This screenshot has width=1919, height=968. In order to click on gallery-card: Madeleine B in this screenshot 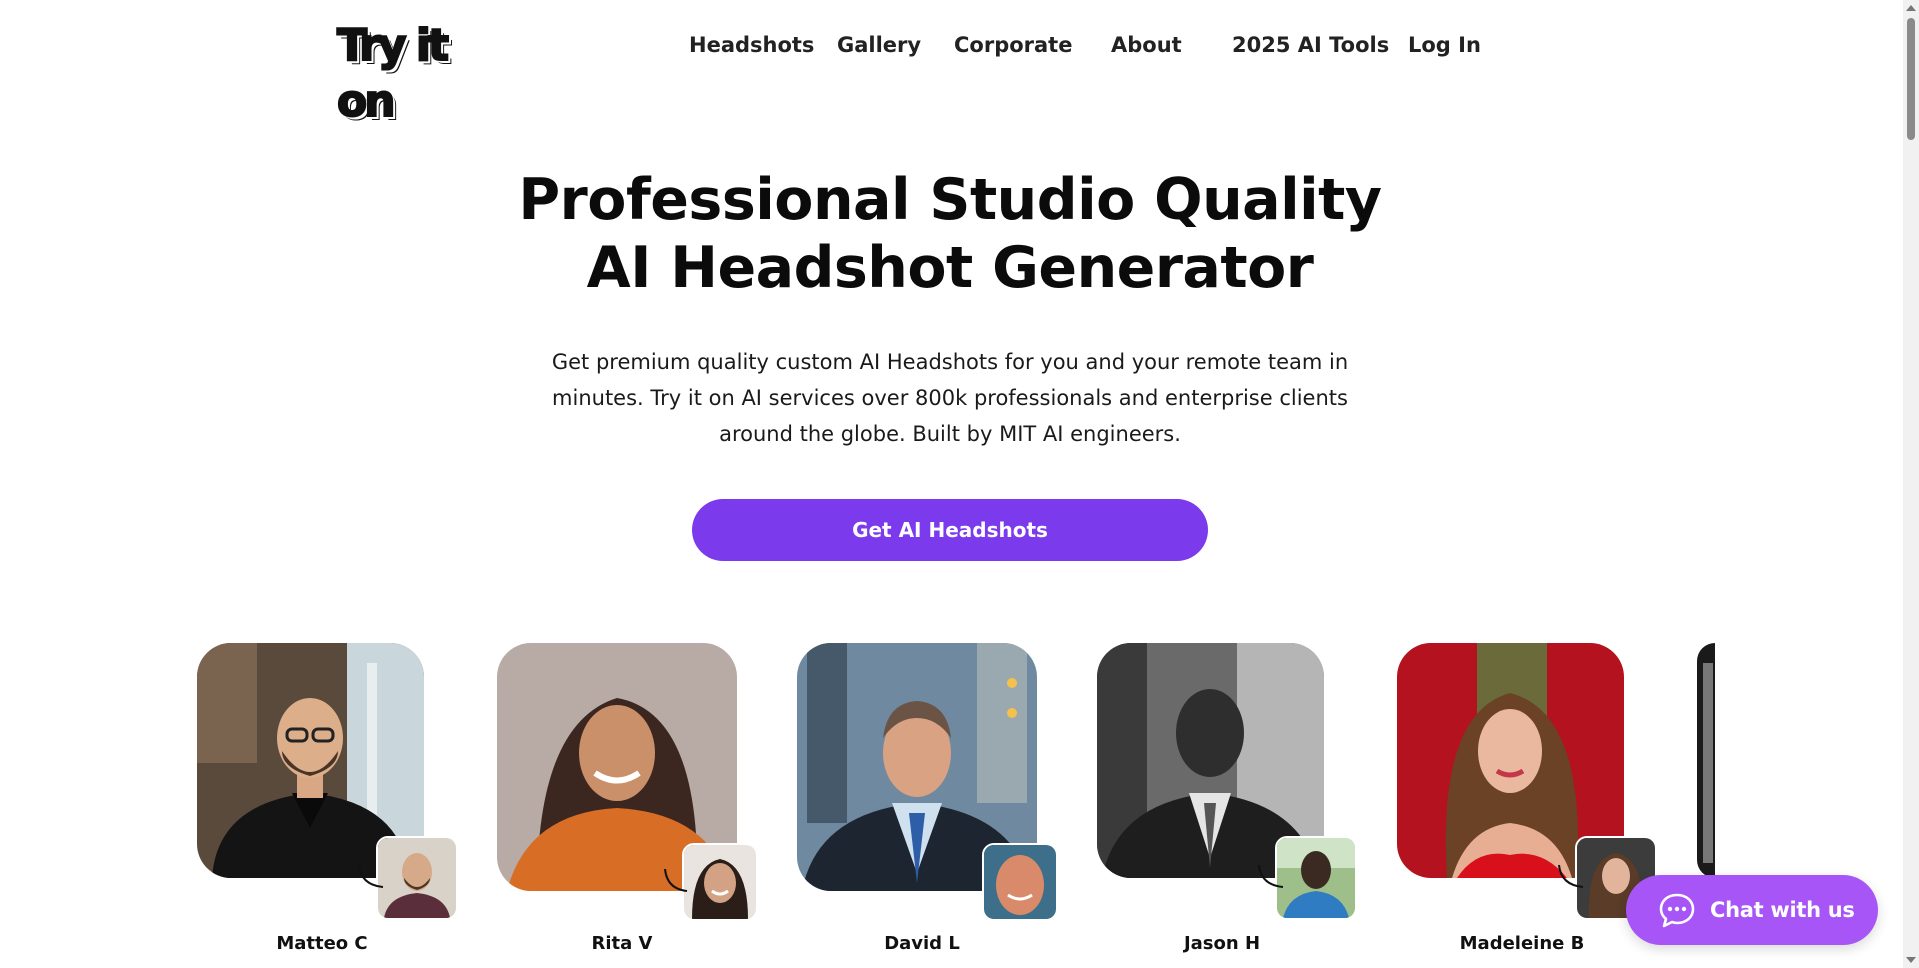, I will do `click(1527, 800)`.